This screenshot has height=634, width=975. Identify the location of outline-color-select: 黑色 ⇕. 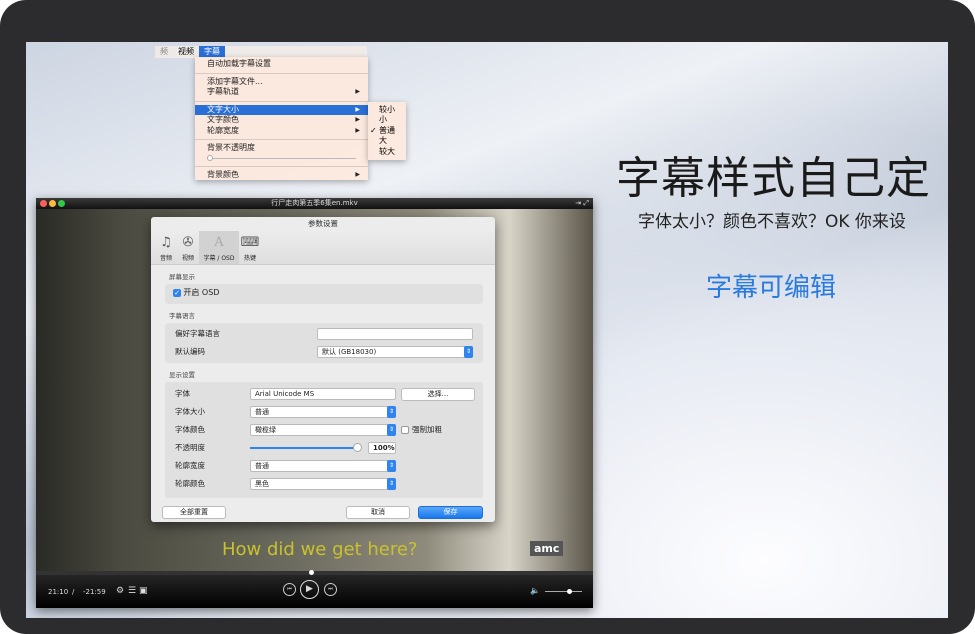
(323, 484).